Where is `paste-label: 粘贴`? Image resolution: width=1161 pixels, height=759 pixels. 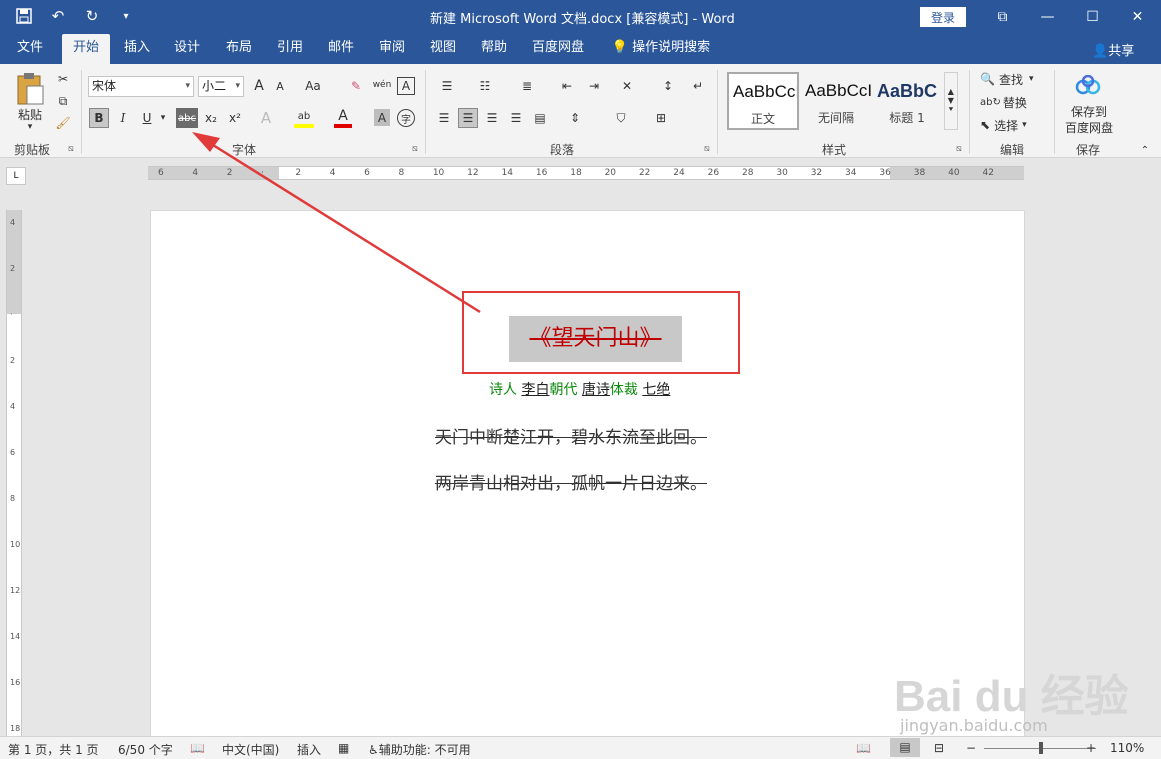
paste-label: 粘贴 is located at coordinates (30, 114).